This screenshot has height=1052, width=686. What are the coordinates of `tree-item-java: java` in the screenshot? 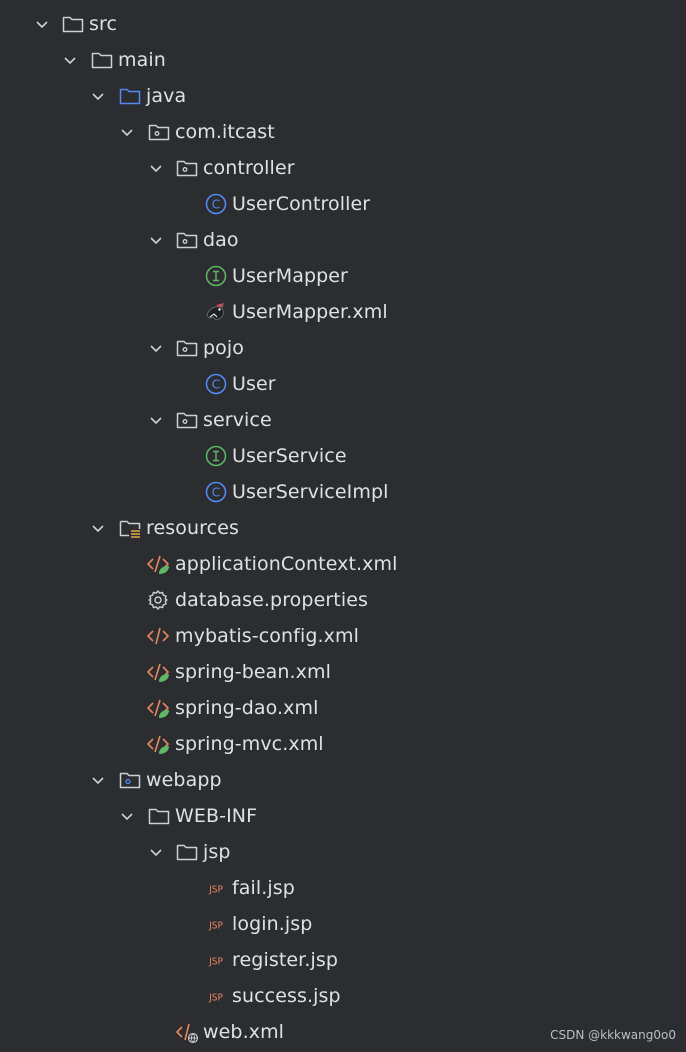 It's located at (343, 96).